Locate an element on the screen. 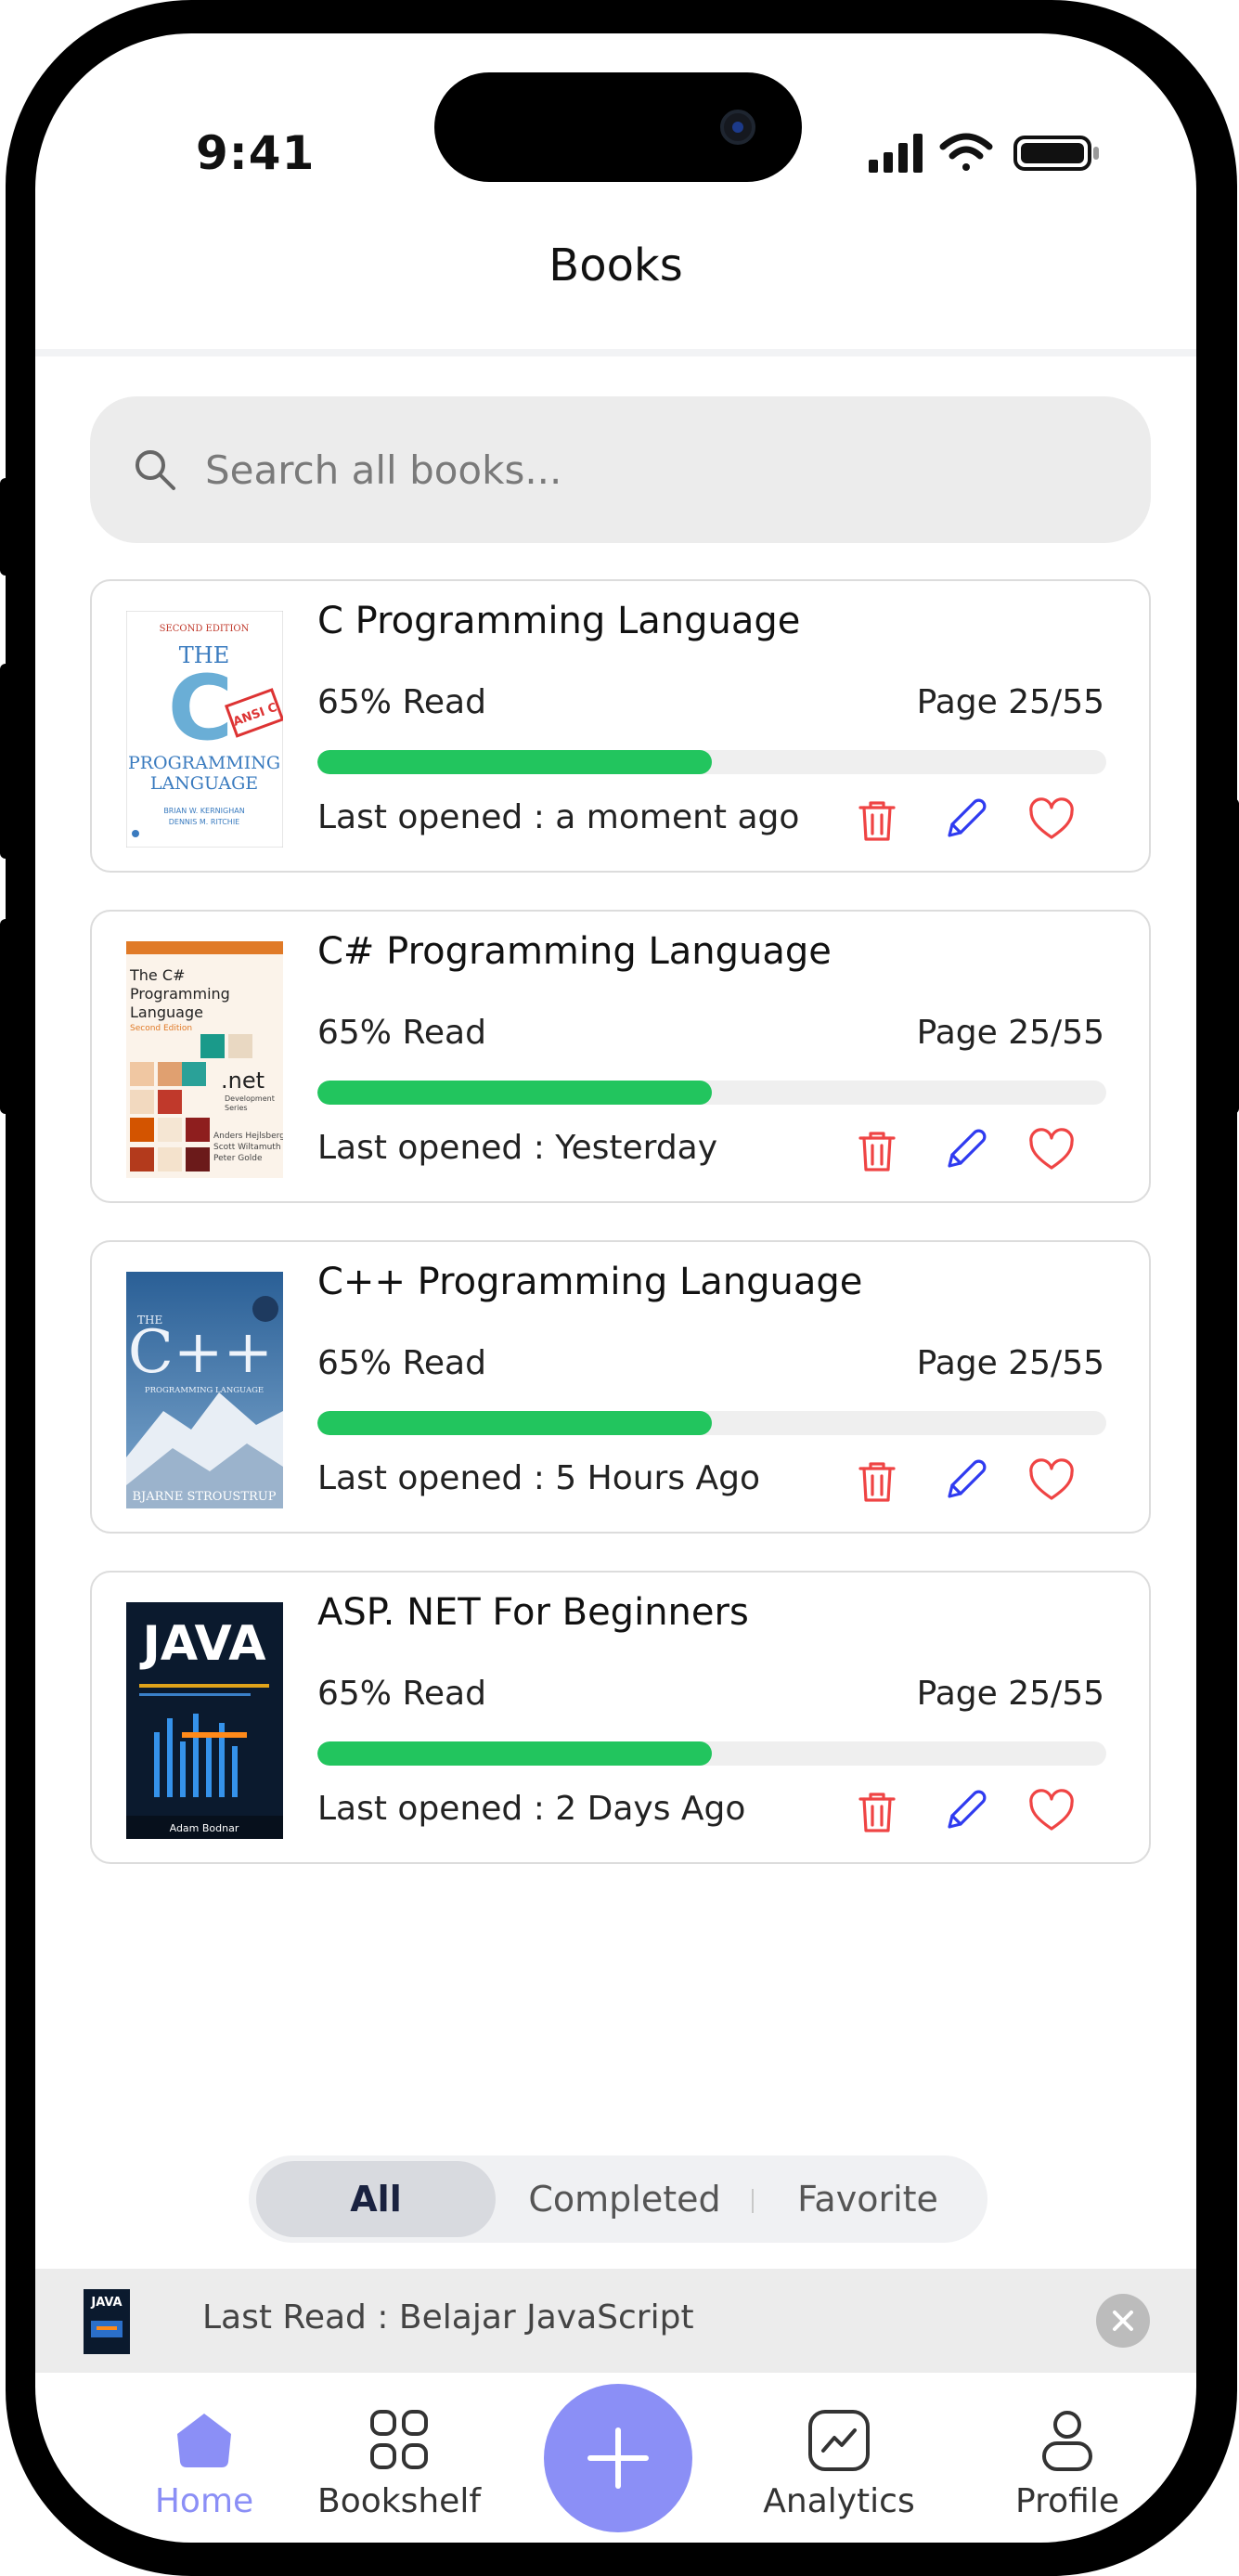  filter-favorite: Favorite is located at coordinates (868, 2199).